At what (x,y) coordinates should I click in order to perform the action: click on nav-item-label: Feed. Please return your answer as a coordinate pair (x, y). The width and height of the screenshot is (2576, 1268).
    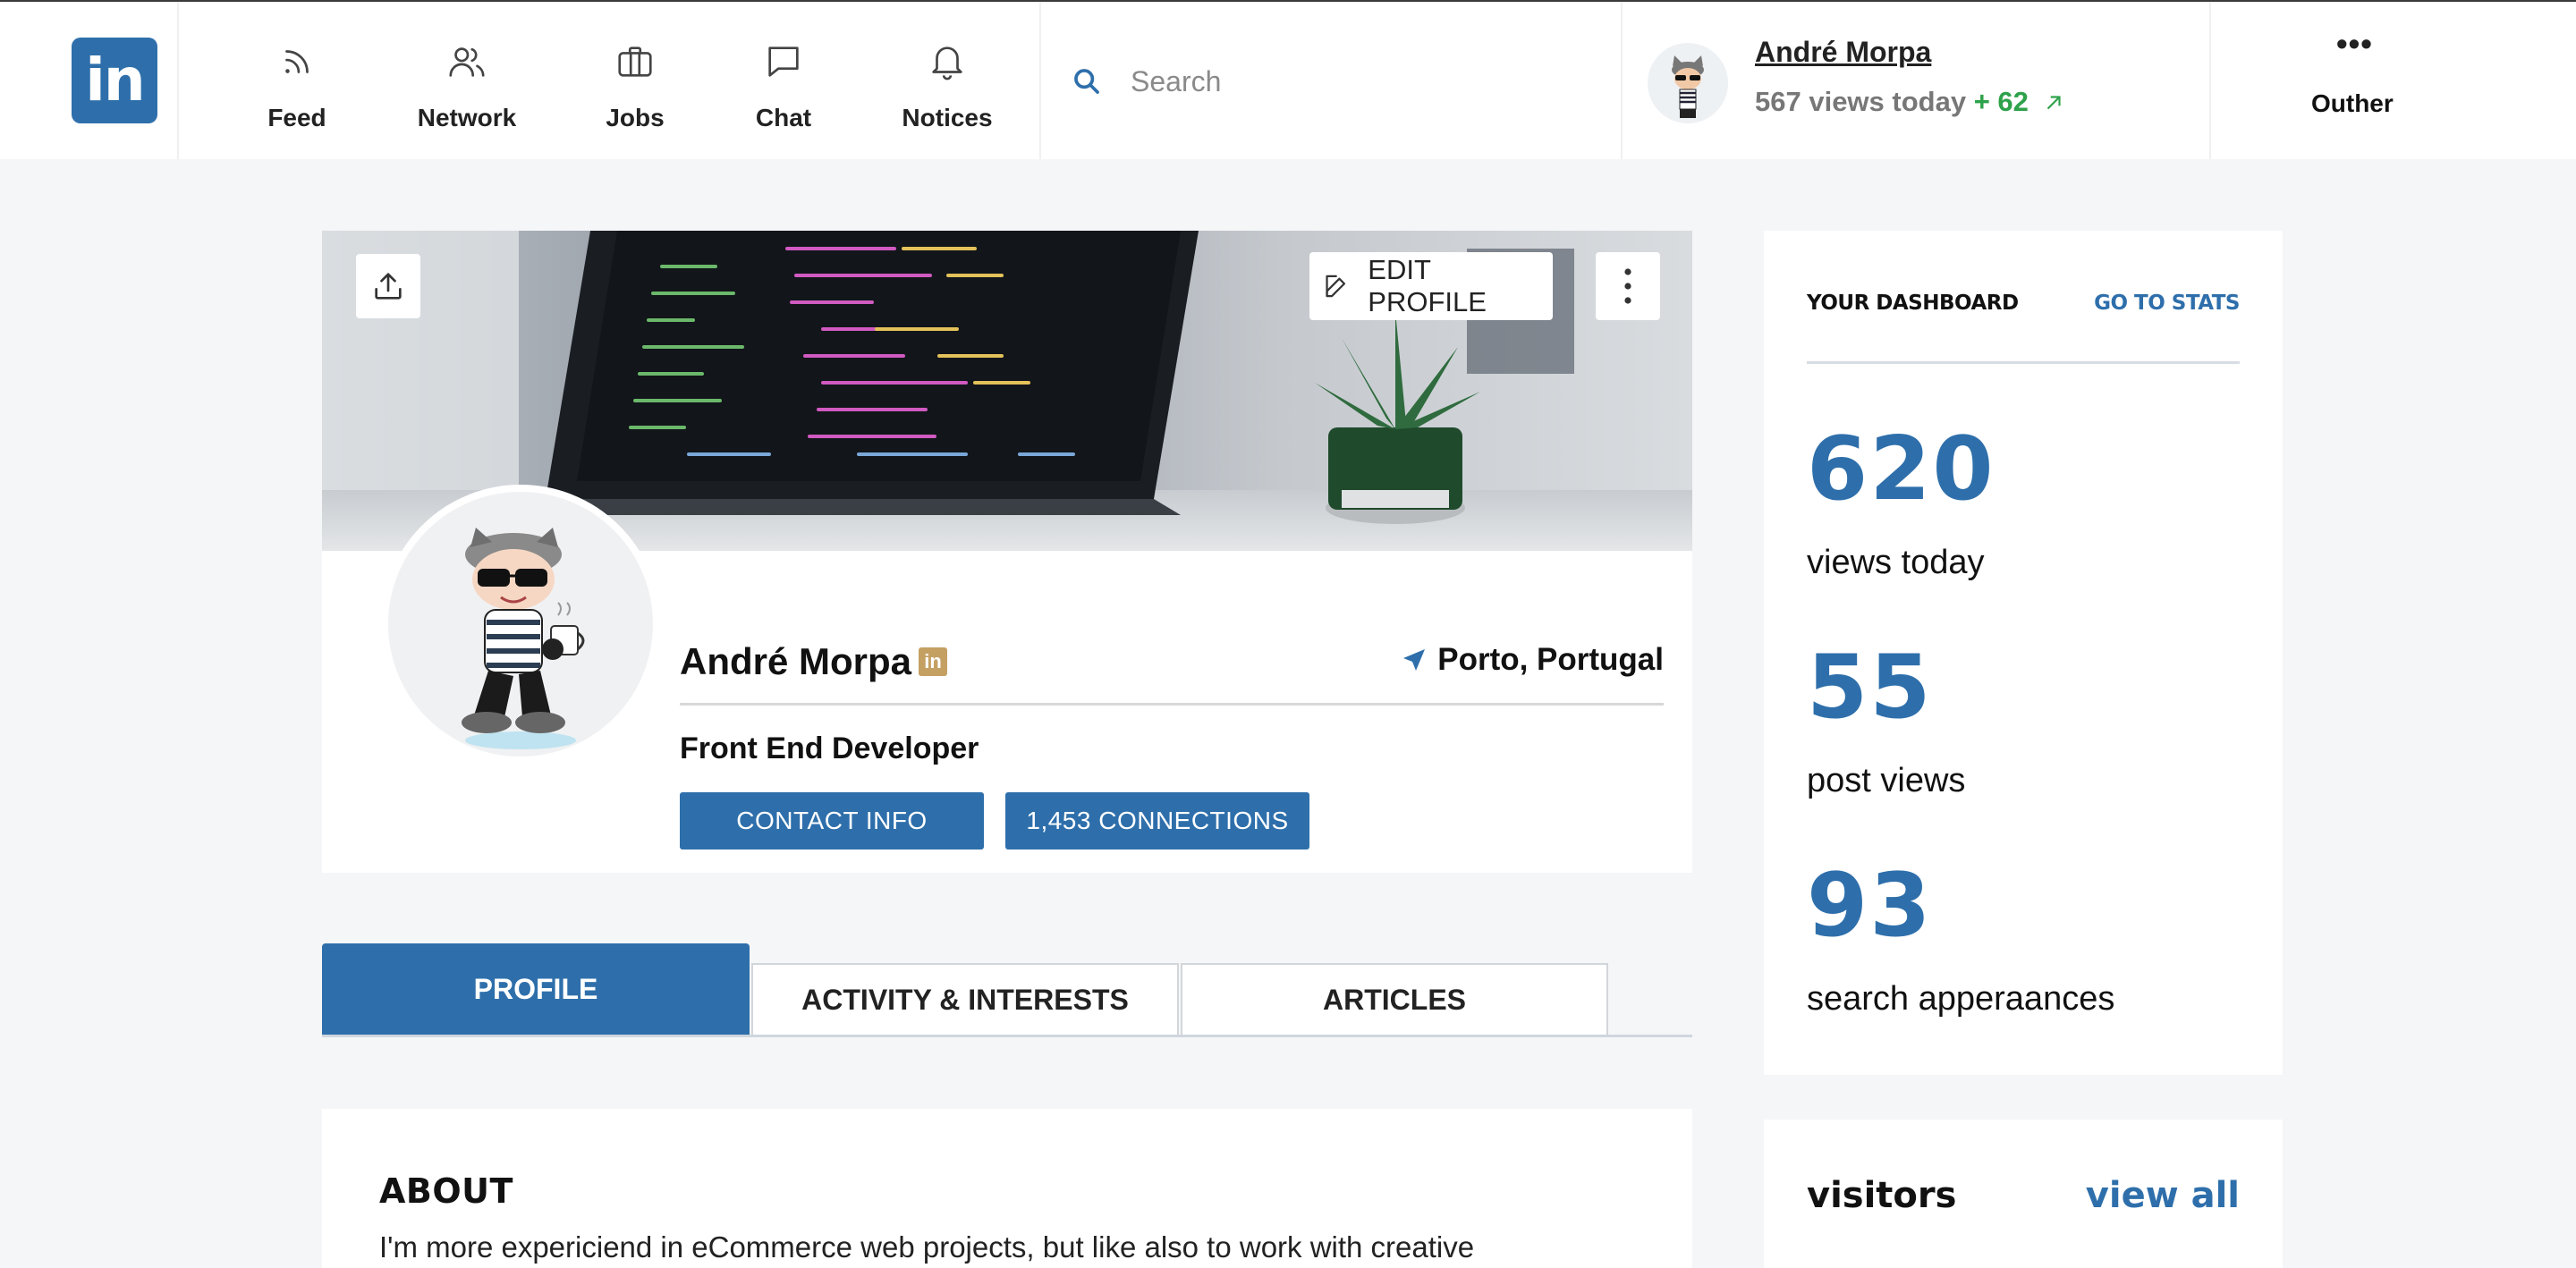
    Looking at the image, I should click on (296, 118).